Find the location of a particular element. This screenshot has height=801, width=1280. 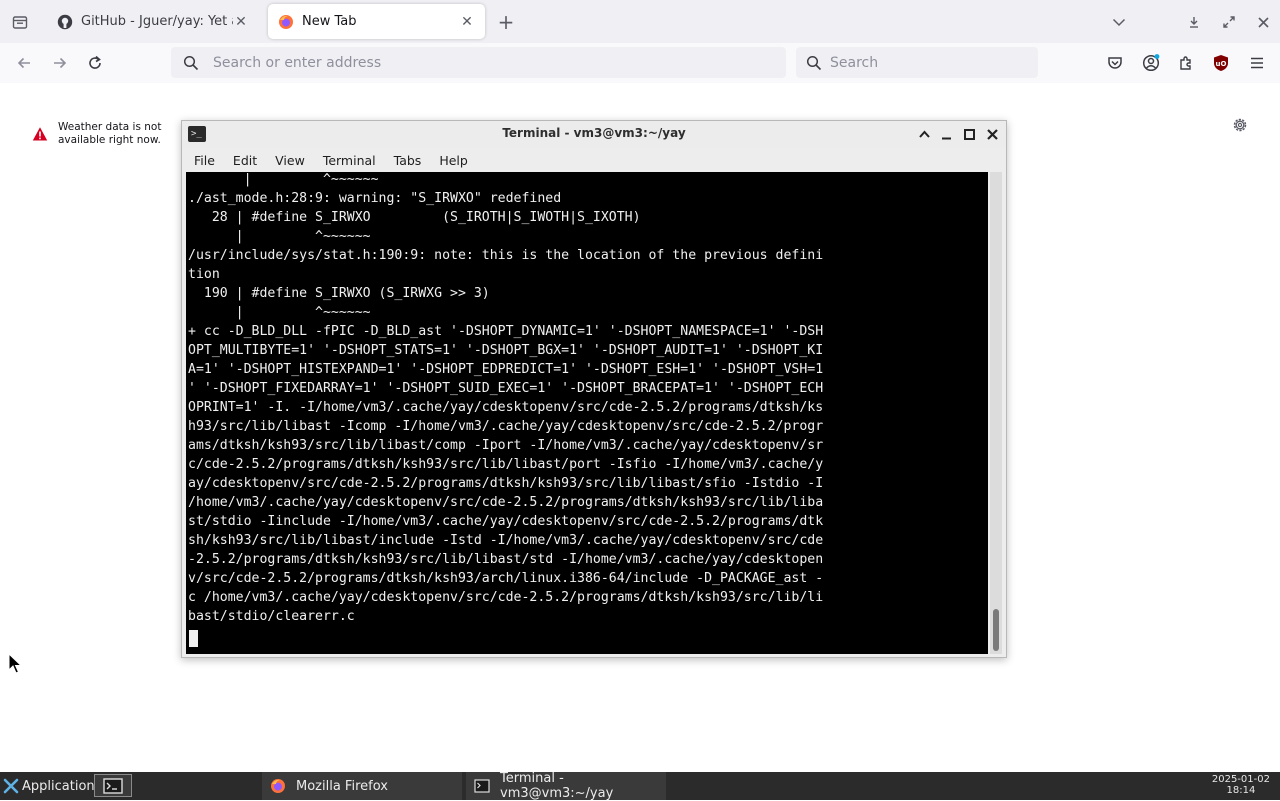

search-bar-placeholder: Search is located at coordinates (854, 62).